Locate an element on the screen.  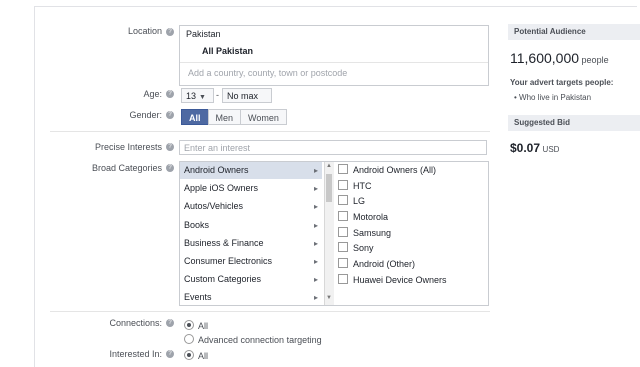
connections-all-option: All is located at coordinates (196, 325).